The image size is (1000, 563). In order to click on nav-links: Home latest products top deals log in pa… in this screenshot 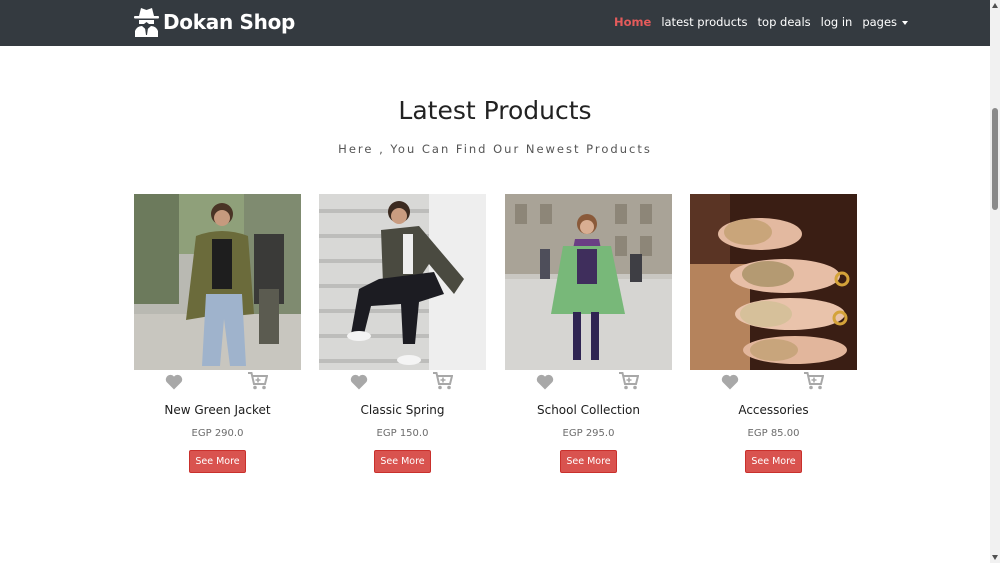, I will do `click(766, 22)`.